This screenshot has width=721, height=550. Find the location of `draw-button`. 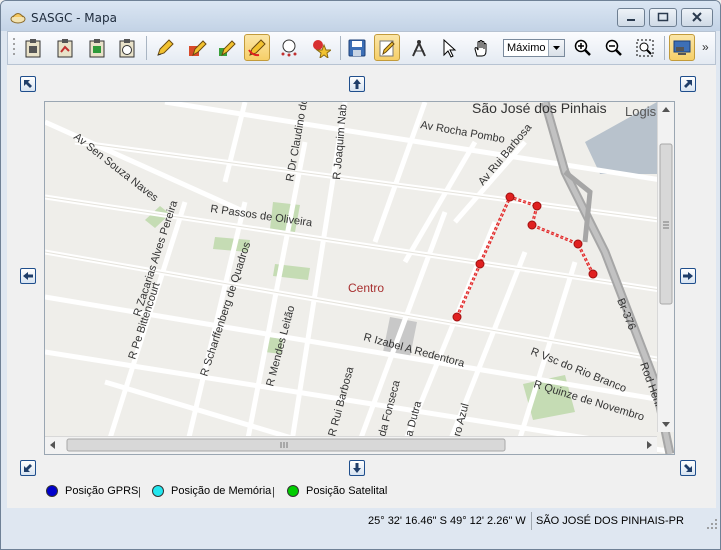

draw-button is located at coordinates (165, 47).